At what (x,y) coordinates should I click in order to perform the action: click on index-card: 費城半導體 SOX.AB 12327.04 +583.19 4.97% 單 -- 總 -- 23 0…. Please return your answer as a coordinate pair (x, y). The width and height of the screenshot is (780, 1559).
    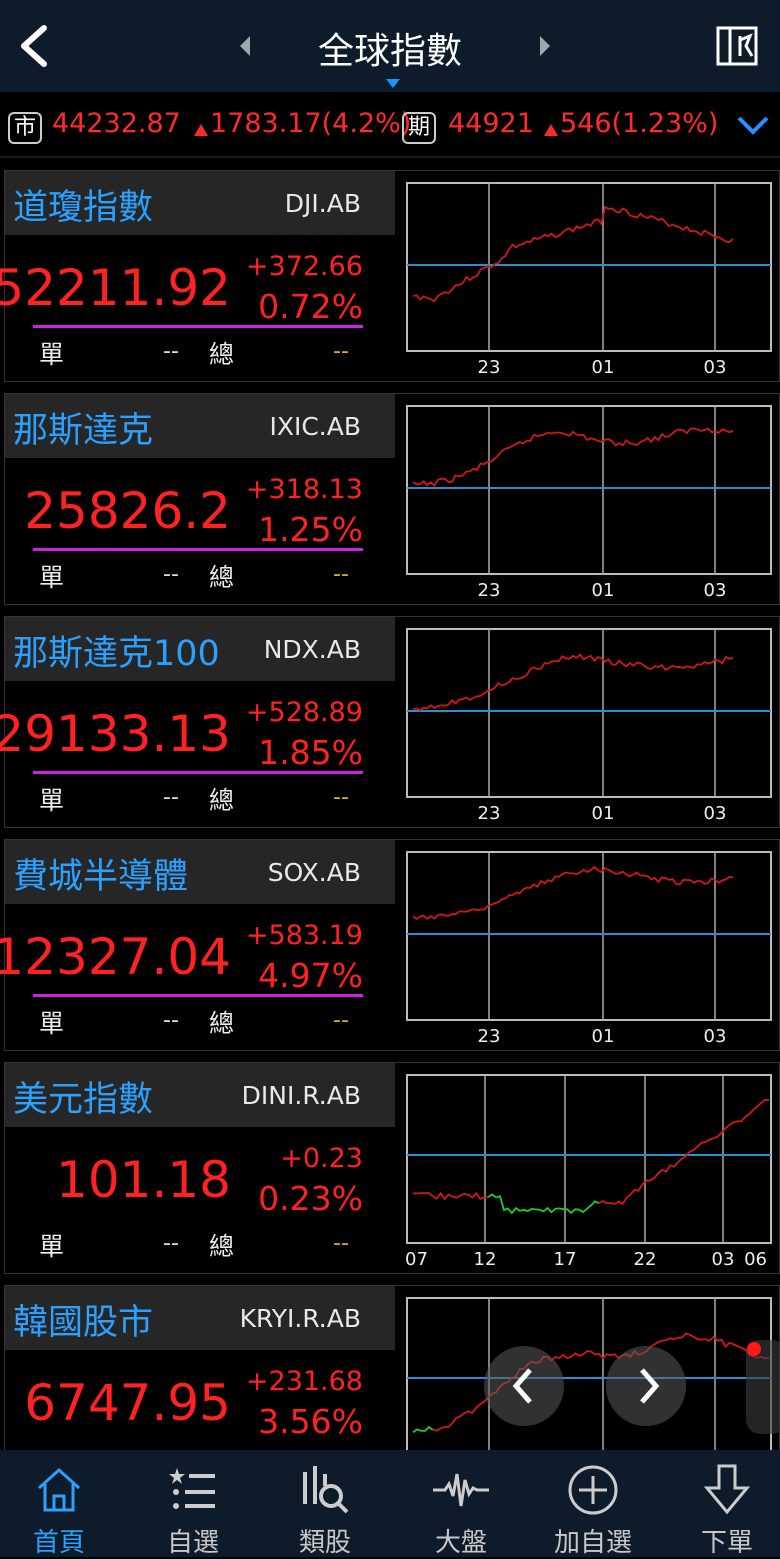
    Looking at the image, I should click on (390, 945).